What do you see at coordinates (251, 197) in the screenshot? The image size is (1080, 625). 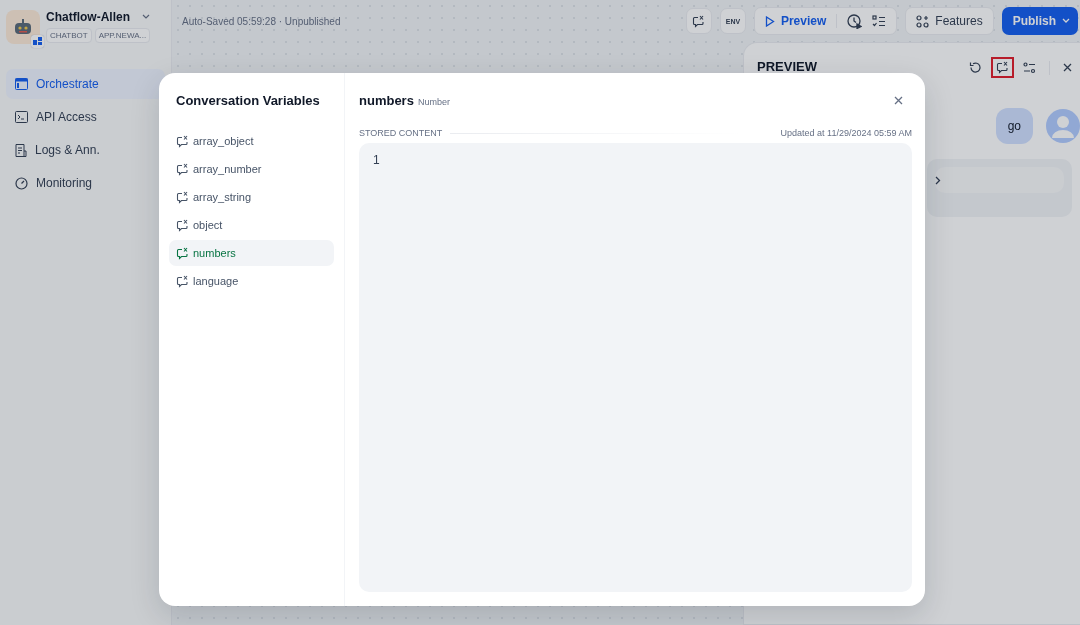 I see `variable-item: array_string` at bounding box center [251, 197].